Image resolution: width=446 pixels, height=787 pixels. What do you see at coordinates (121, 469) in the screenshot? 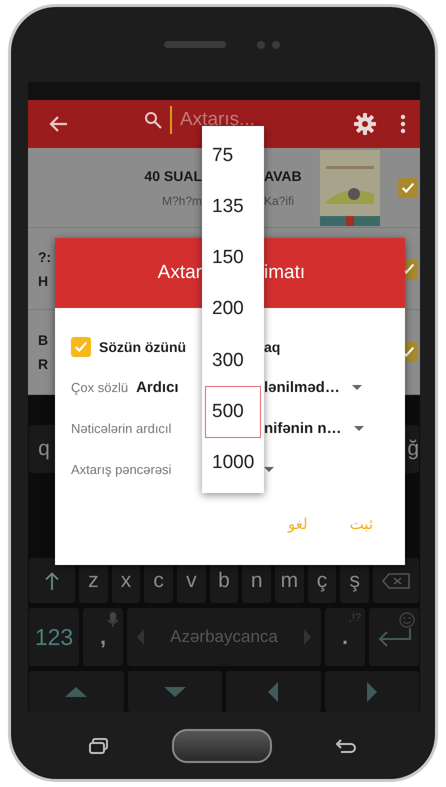
I see `field-label: Axtarış pəncərəsi` at bounding box center [121, 469].